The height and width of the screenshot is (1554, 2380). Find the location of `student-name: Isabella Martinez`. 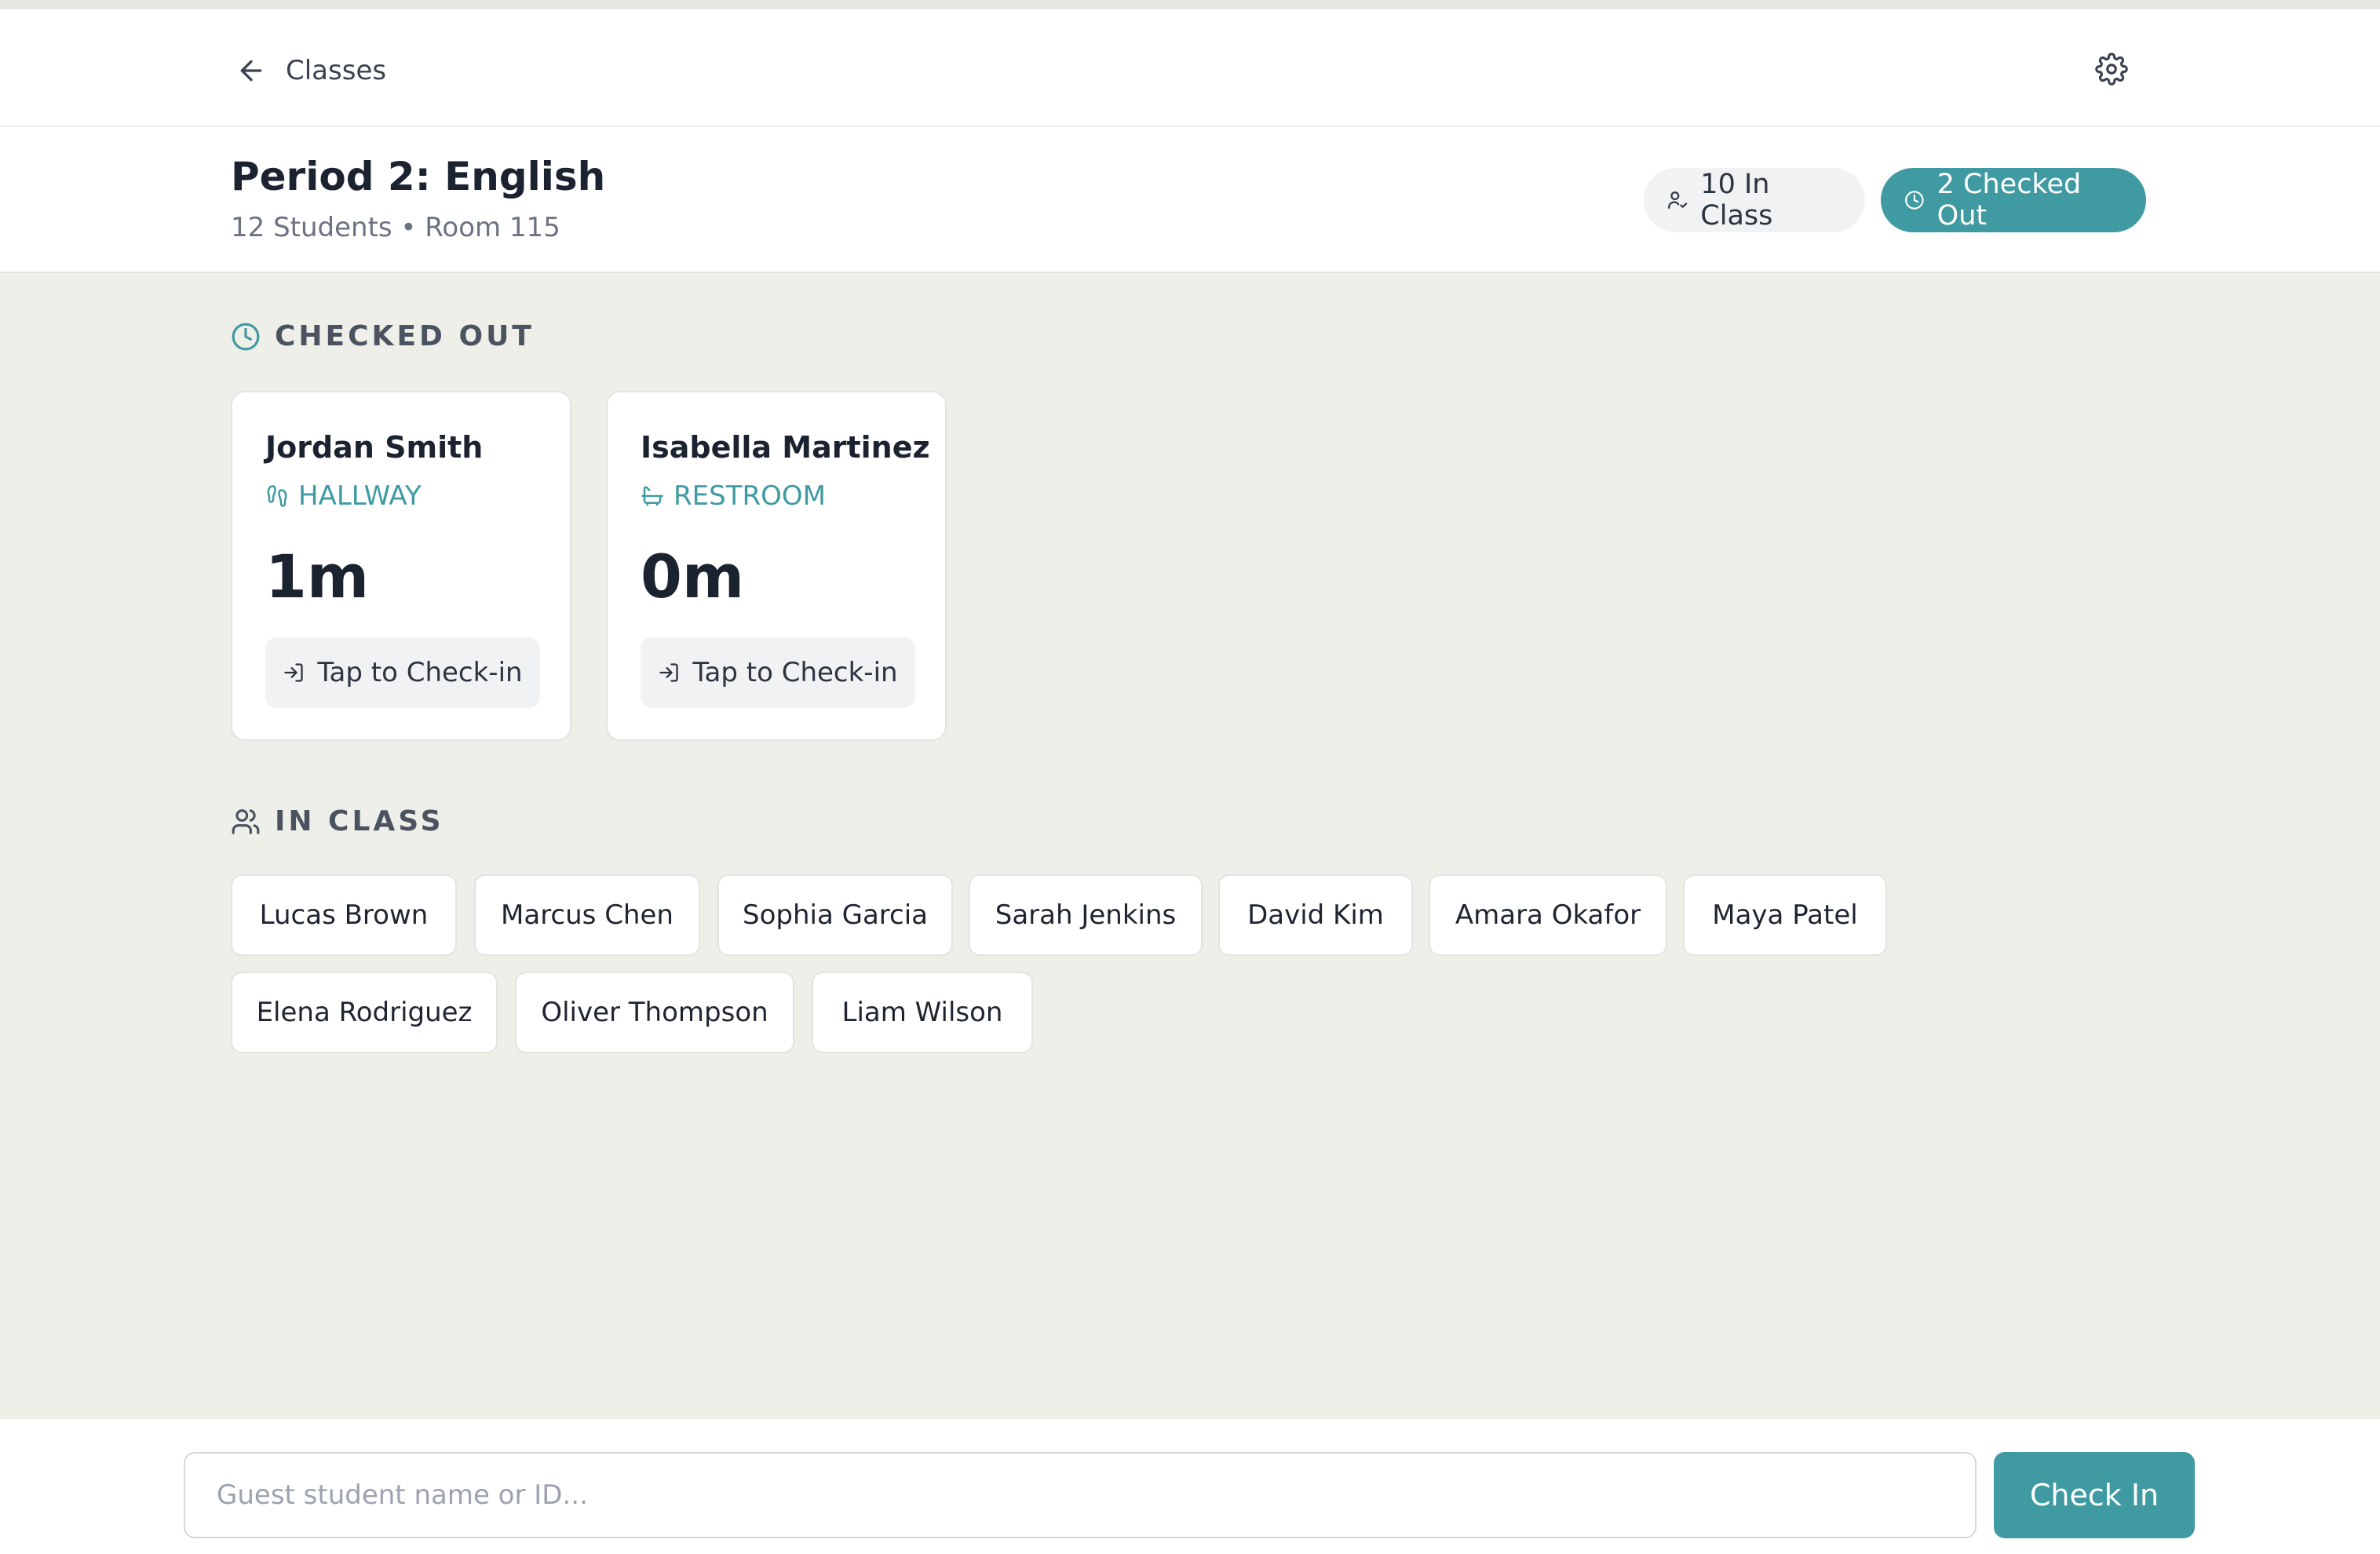

student-name: Isabella Martinez is located at coordinates (785, 447).